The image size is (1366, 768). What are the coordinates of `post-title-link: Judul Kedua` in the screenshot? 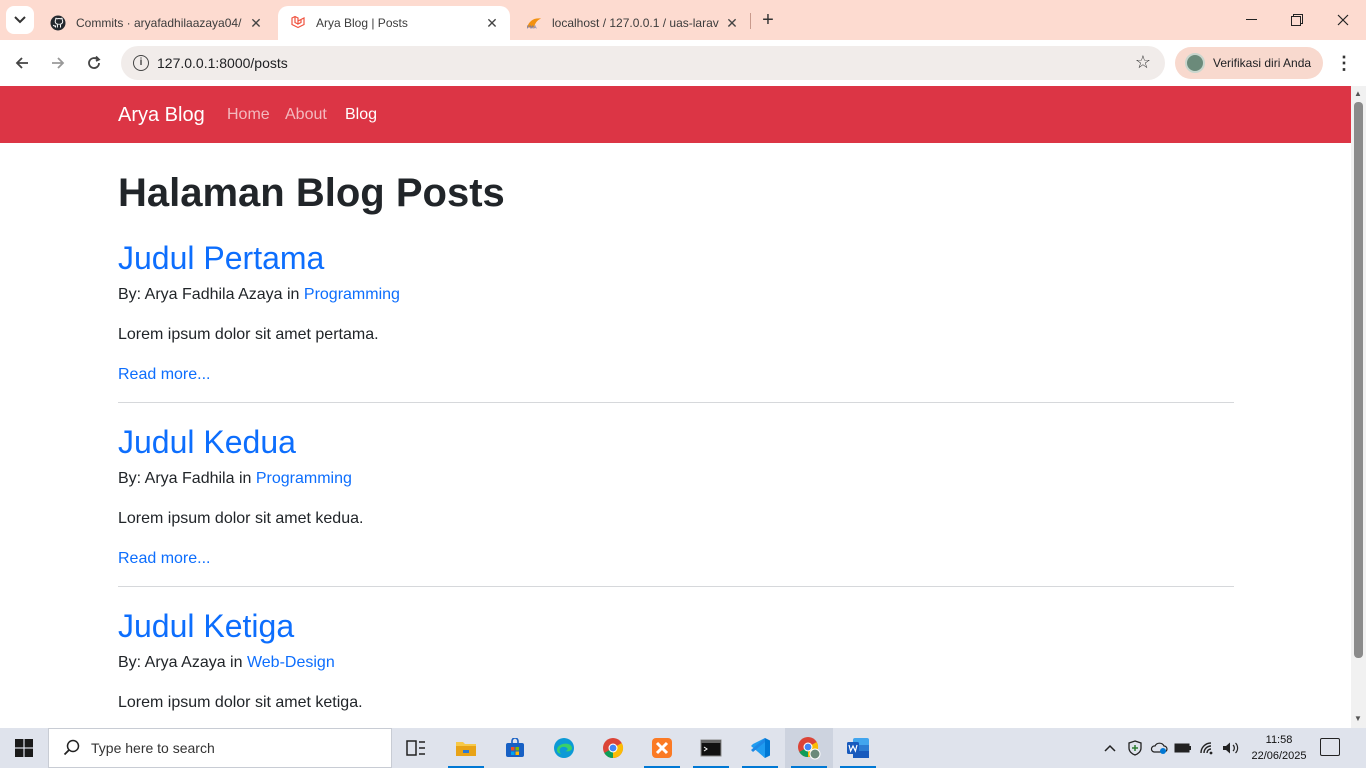 It's located at (207, 442).